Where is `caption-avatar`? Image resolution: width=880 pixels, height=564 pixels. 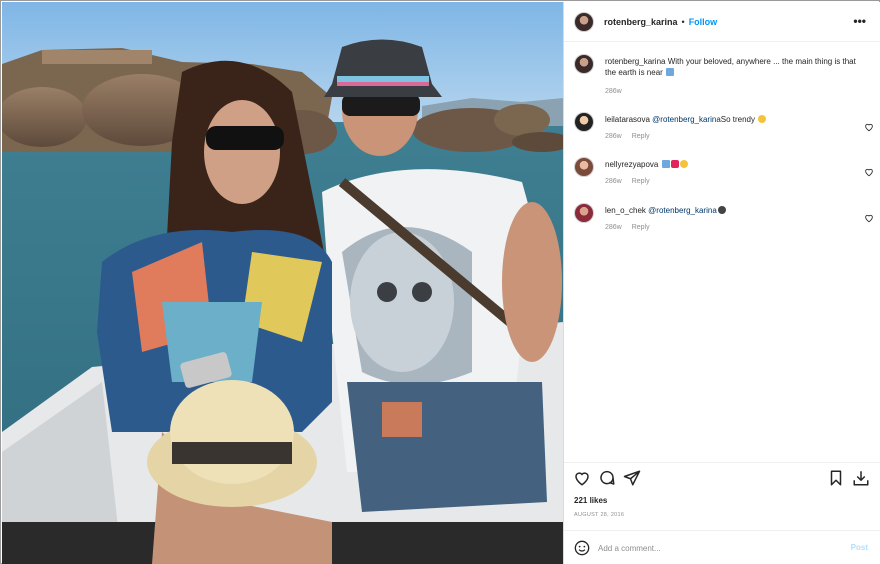
caption-avatar is located at coordinates (584, 64).